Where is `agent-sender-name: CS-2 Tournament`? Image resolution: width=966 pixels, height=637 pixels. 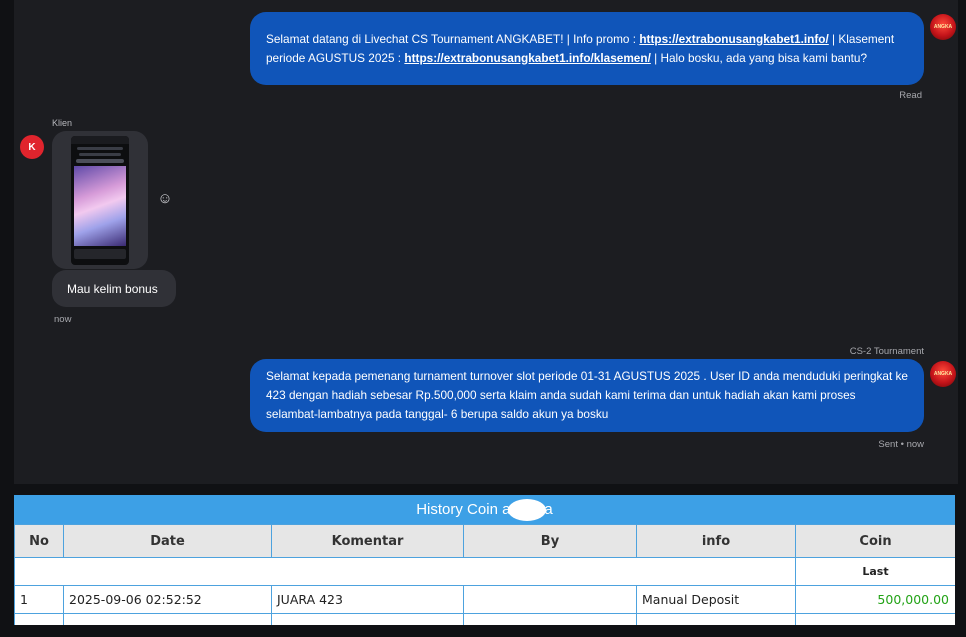 agent-sender-name: CS-2 Tournament is located at coordinates (886, 351).